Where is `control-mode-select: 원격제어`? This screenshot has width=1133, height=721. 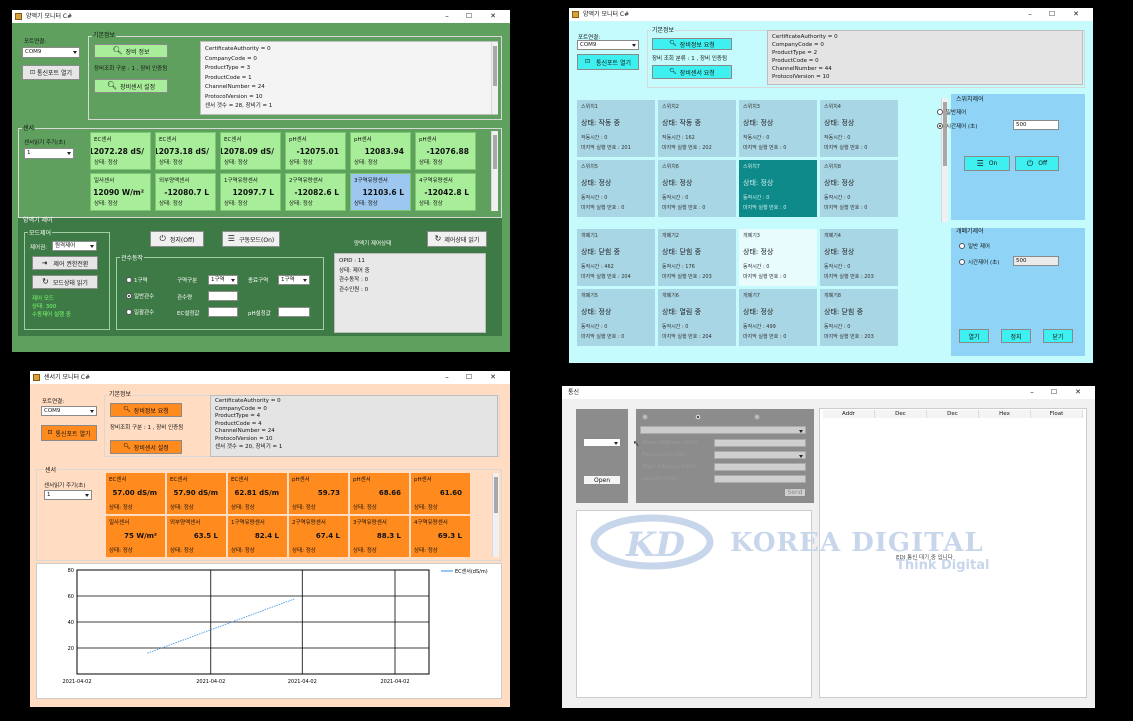 control-mode-select: 원격제어 is located at coordinates (74, 246).